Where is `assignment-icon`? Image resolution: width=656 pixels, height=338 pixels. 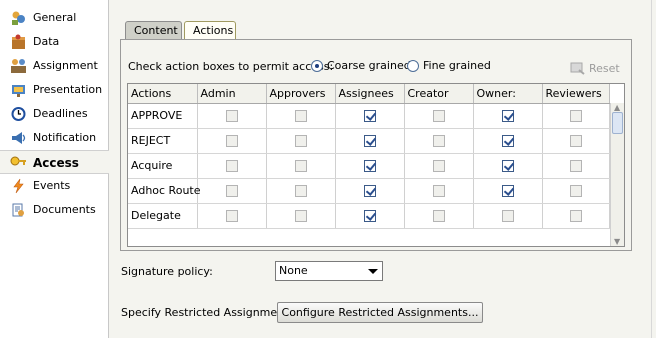 assignment-icon is located at coordinates (18, 66).